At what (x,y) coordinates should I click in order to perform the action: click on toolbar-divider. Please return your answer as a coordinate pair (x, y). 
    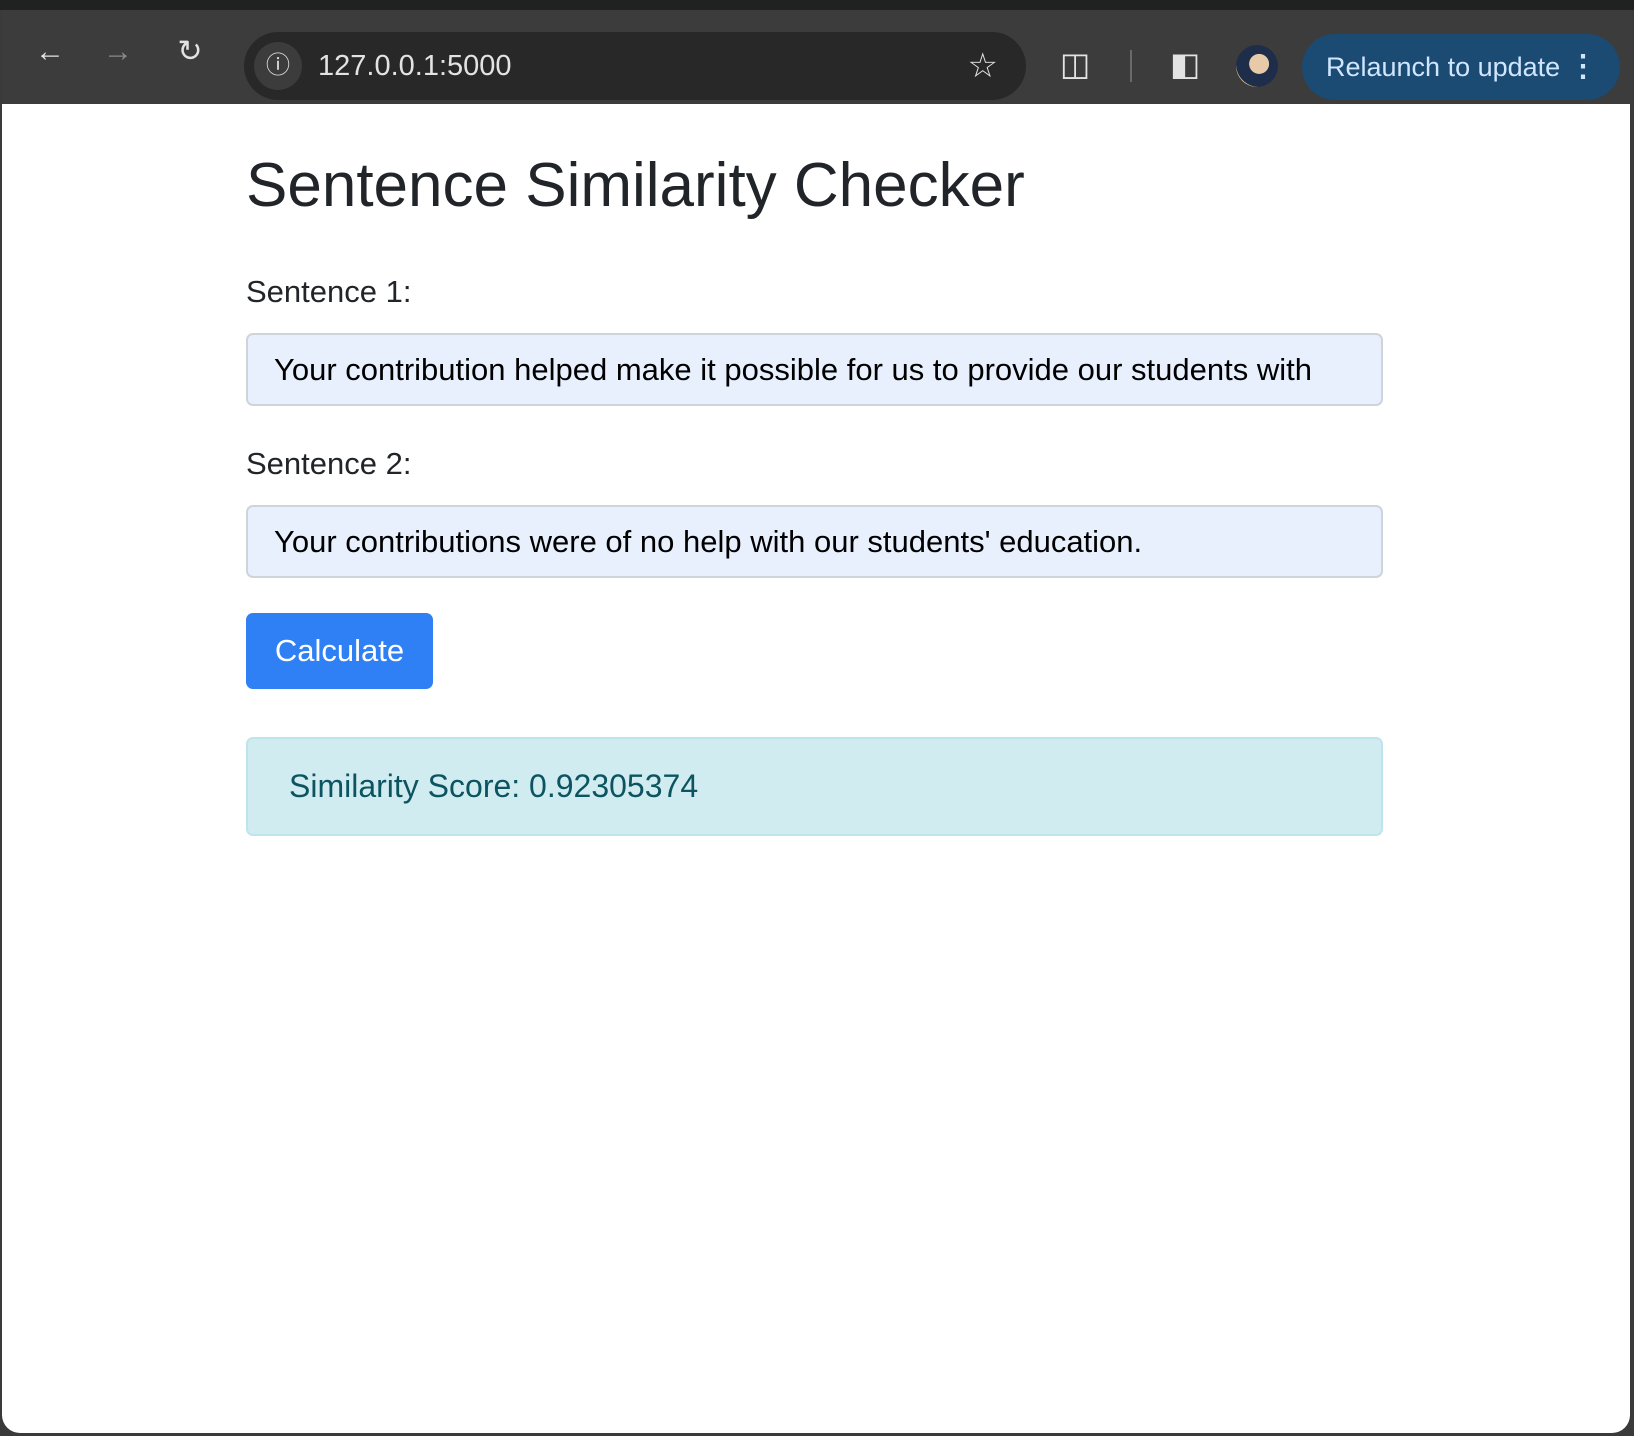
    Looking at the image, I should click on (1131, 66).